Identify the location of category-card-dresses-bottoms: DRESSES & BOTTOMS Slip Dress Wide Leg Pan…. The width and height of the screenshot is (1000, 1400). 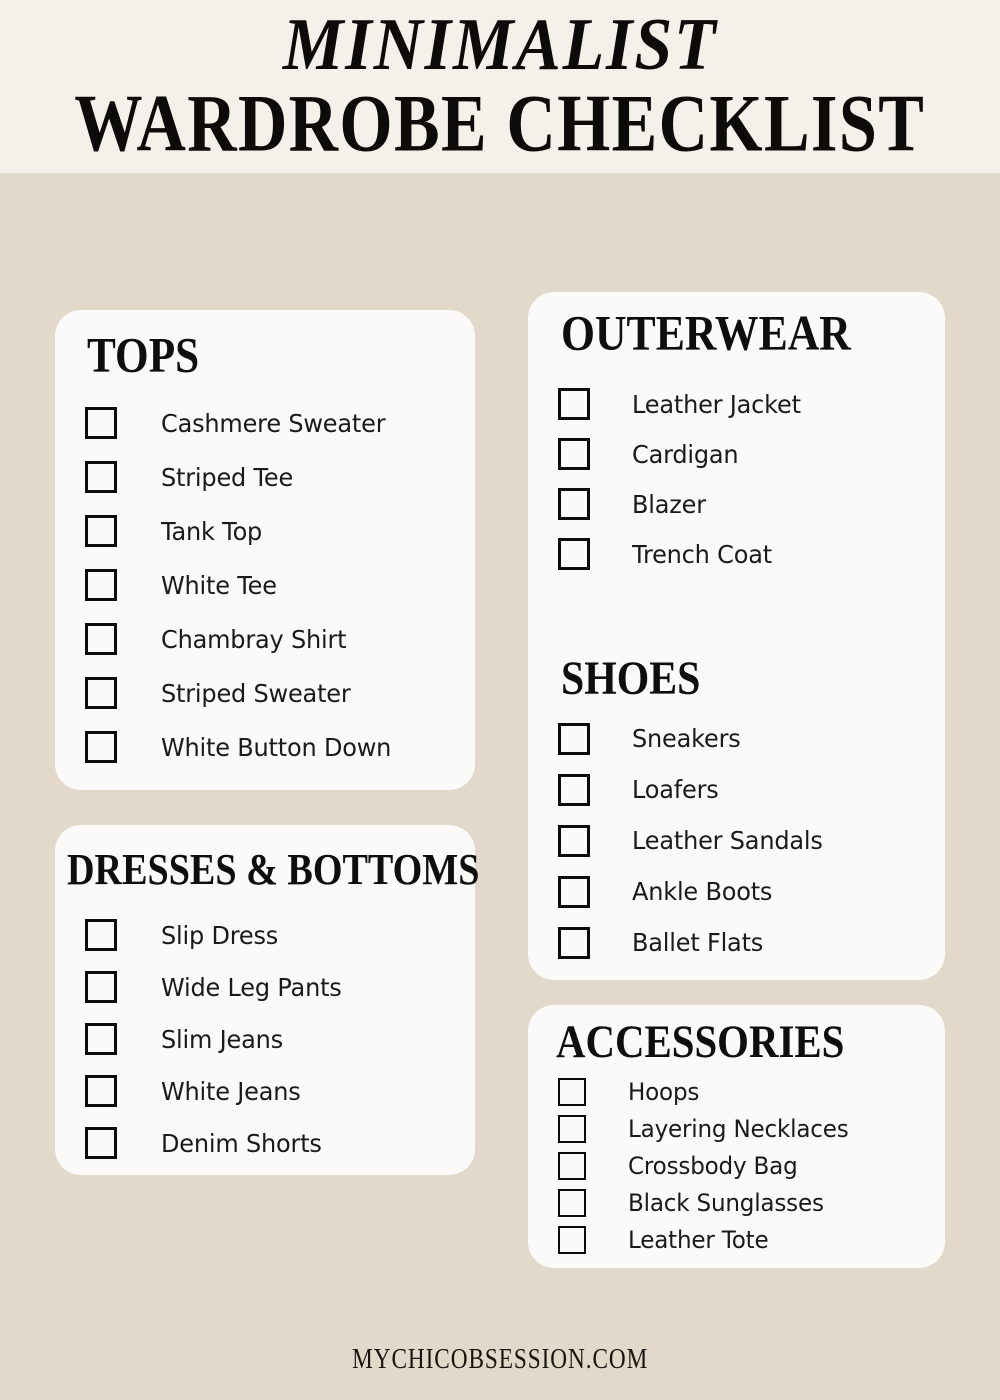
(267, 1000).